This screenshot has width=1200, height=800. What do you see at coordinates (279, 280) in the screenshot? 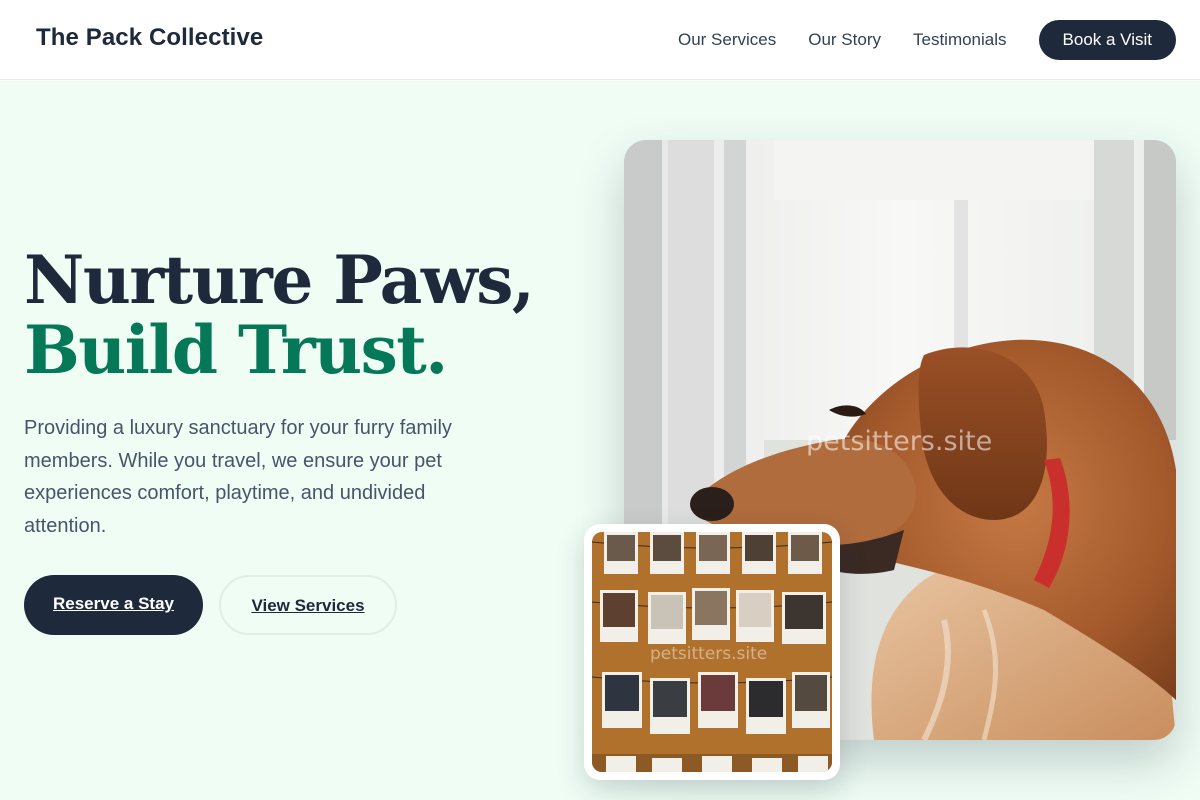
I see `headline-line-1: Nurture Paws,` at bounding box center [279, 280].